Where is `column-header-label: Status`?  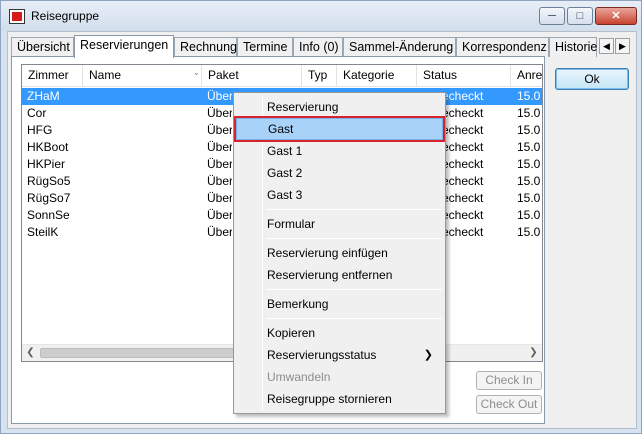
column-header-label: Status is located at coordinates (440, 75).